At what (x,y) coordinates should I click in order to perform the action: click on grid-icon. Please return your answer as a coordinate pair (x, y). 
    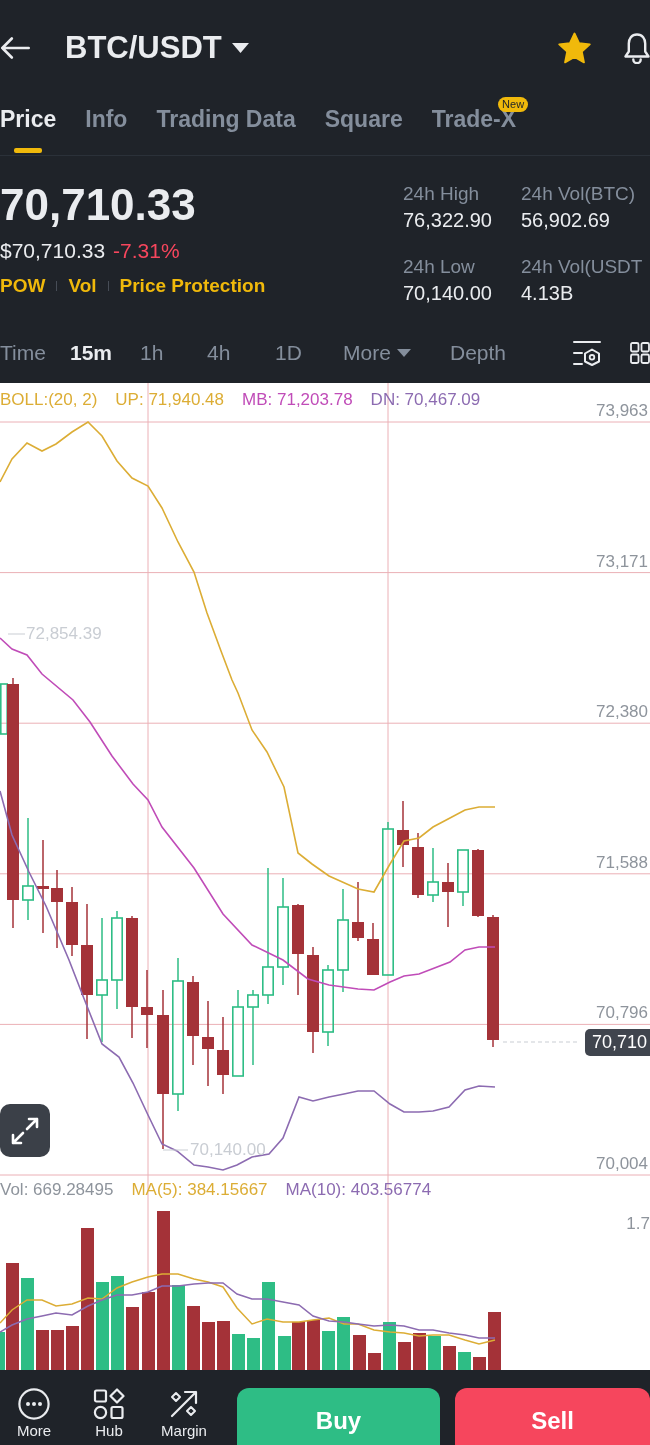
    Looking at the image, I should click on (640, 353).